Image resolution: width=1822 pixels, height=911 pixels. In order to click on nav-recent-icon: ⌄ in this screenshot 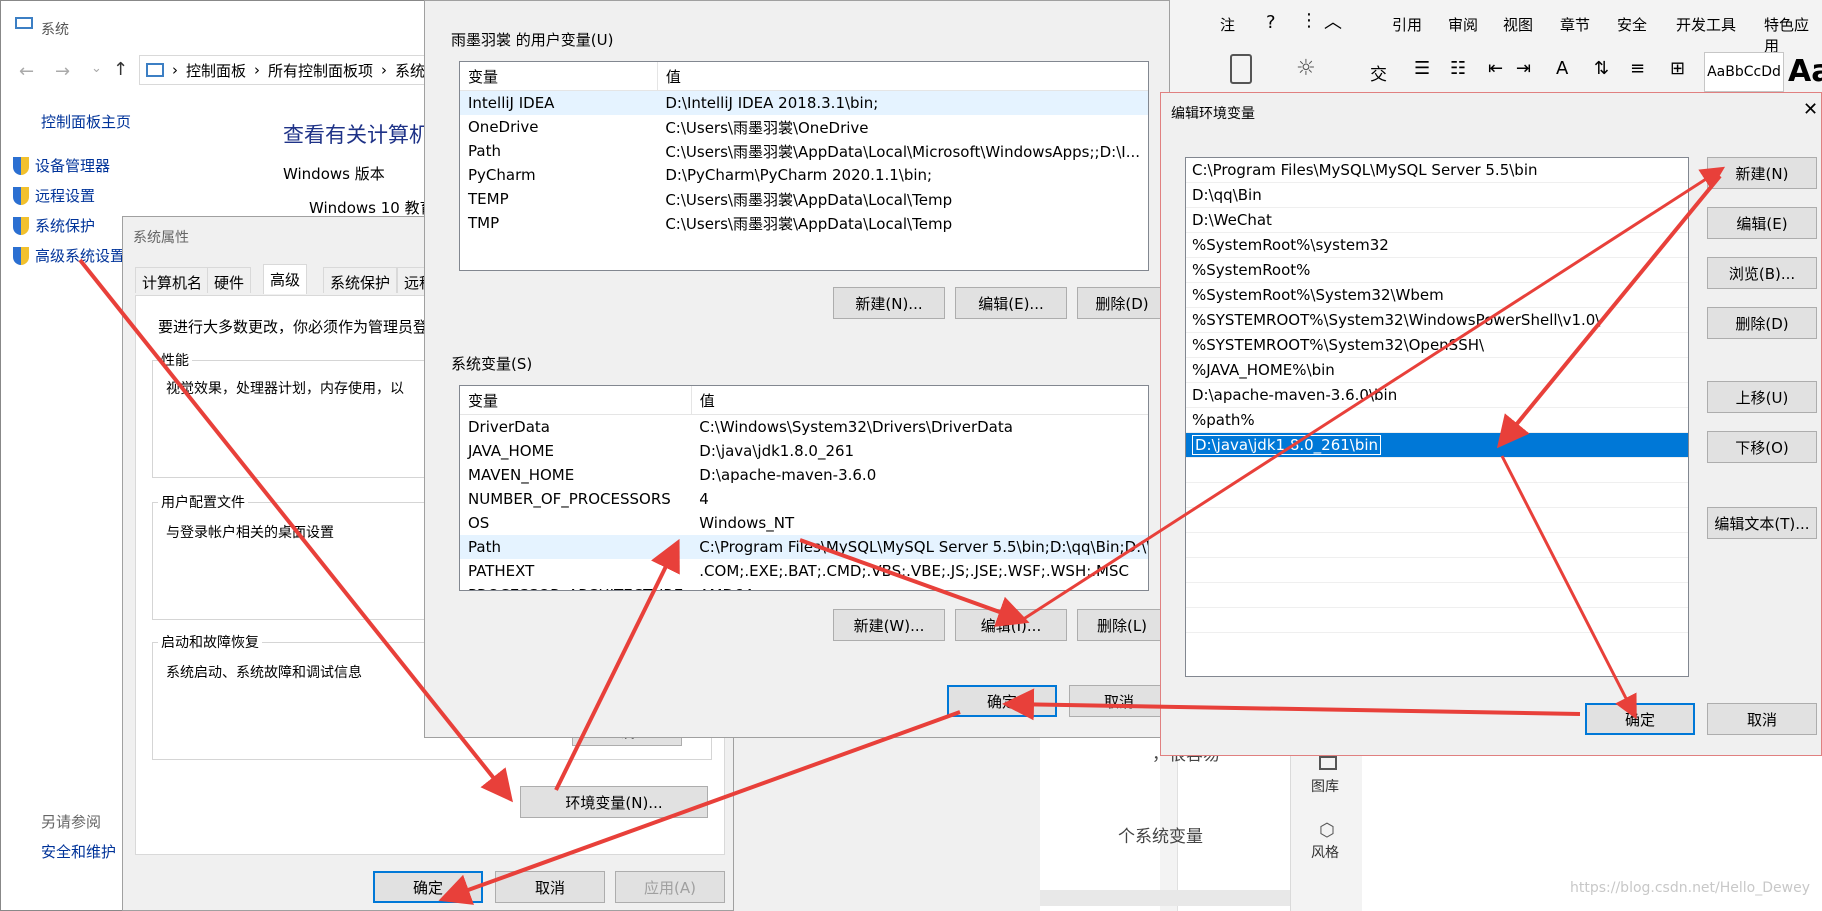, I will do `click(96, 68)`.